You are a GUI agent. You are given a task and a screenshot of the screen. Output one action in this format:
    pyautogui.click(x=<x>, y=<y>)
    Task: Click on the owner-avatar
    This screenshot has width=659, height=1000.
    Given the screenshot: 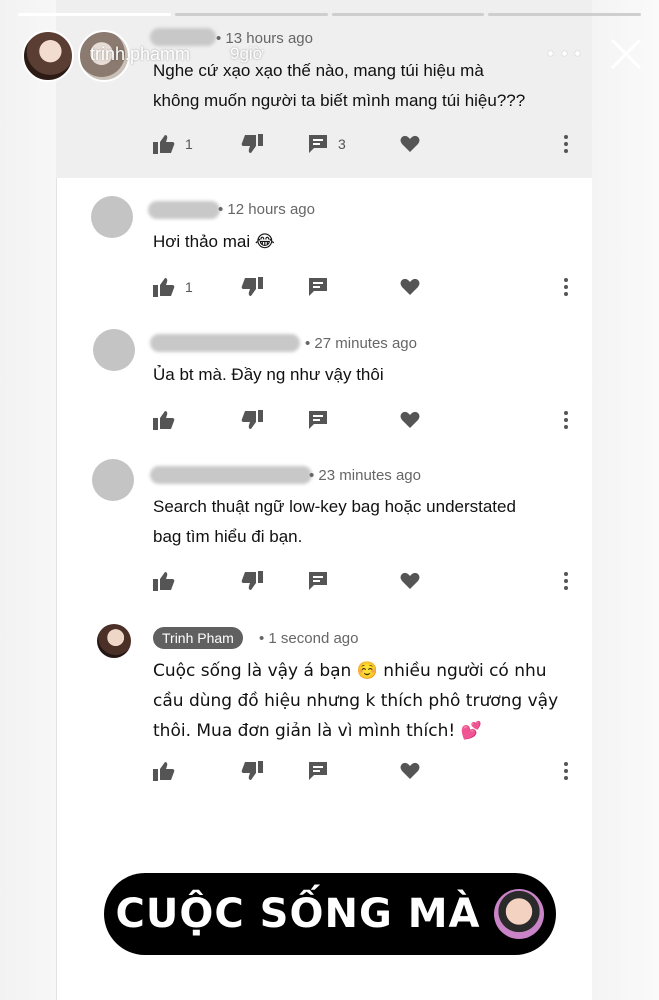 What is the action you would take?
    pyautogui.click(x=114, y=641)
    